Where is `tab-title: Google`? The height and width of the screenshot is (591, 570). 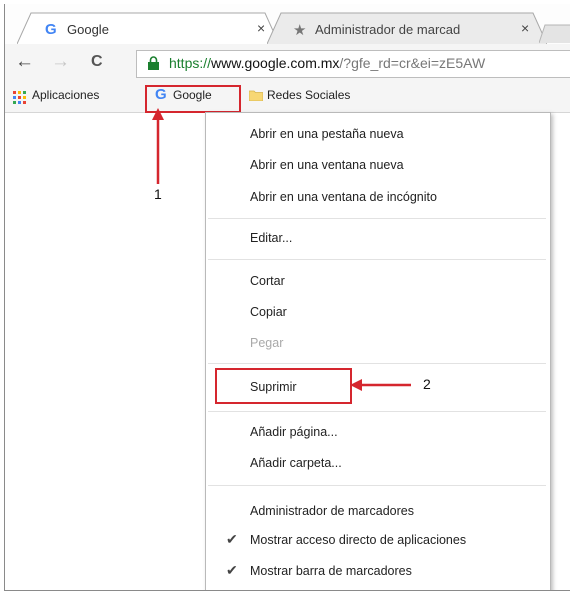 tab-title: Google is located at coordinates (88, 29).